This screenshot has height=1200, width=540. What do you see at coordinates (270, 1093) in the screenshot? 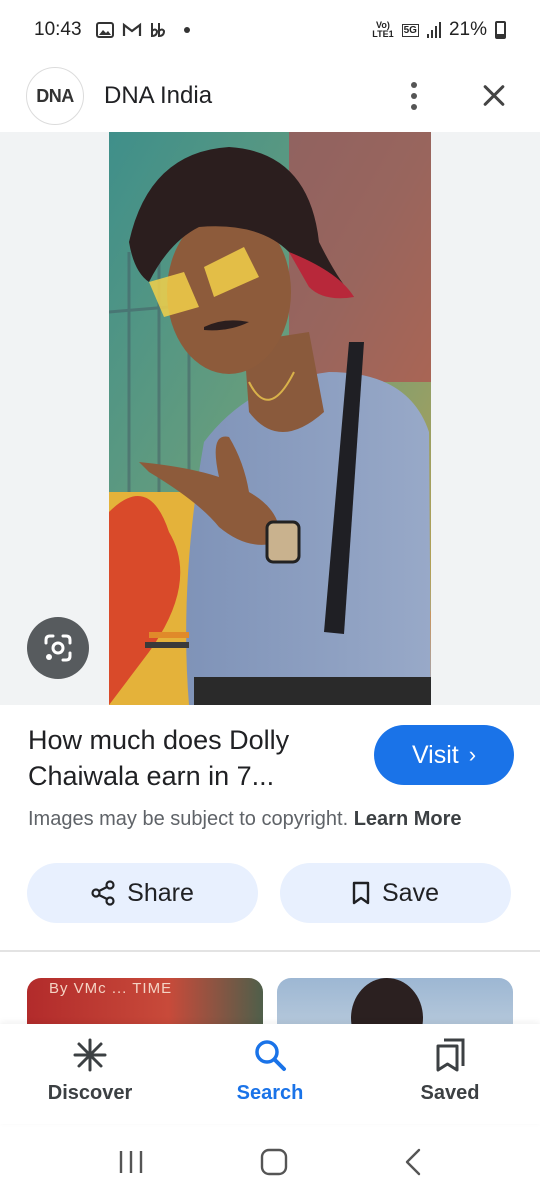
I see `nav-search-label: Search` at bounding box center [270, 1093].